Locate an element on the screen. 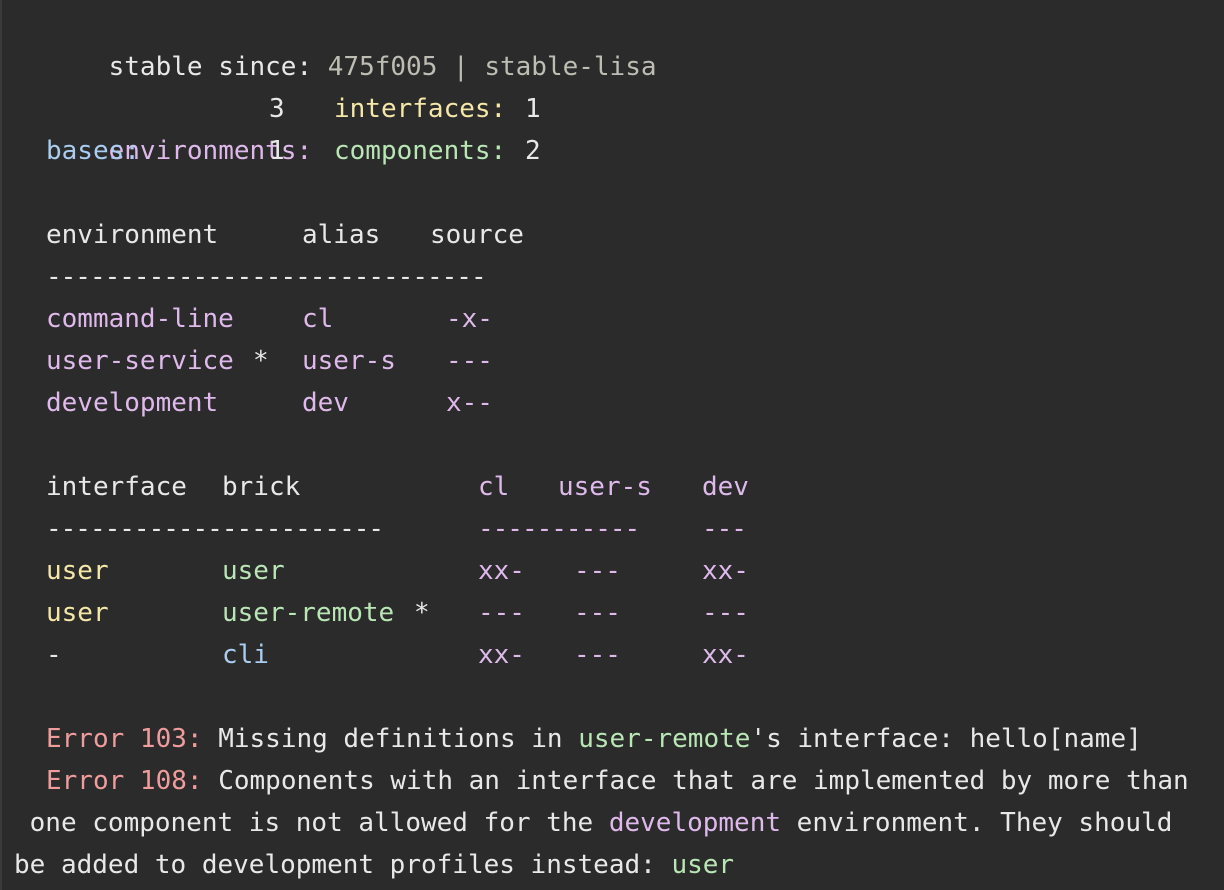 This screenshot has height=890, width=1224. error-108-text-2-end: environment. They should is located at coordinates (977, 823).